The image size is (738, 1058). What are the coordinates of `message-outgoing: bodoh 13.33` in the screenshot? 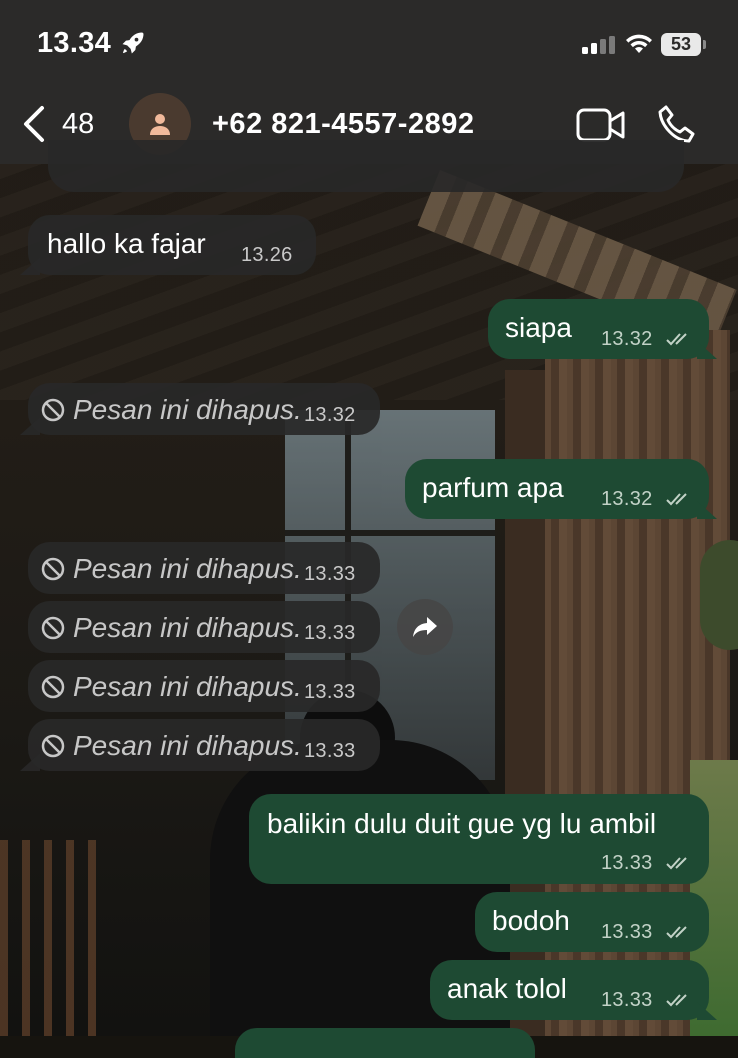 It's located at (592, 922).